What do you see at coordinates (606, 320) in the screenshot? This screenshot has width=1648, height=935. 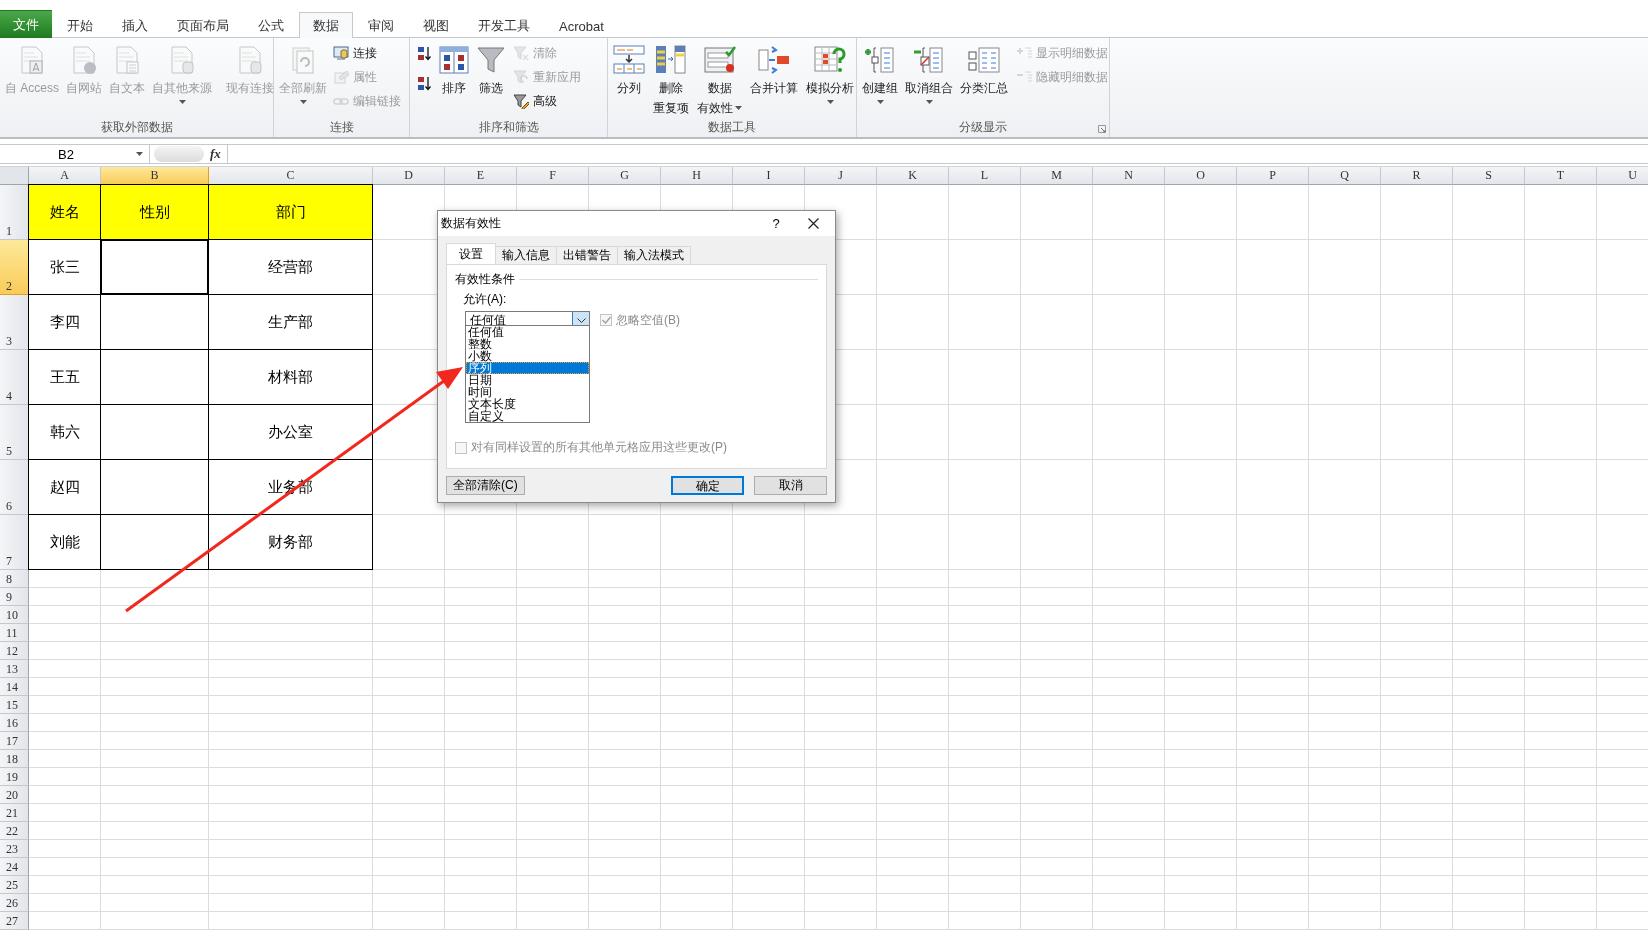 I see `check-icon` at bounding box center [606, 320].